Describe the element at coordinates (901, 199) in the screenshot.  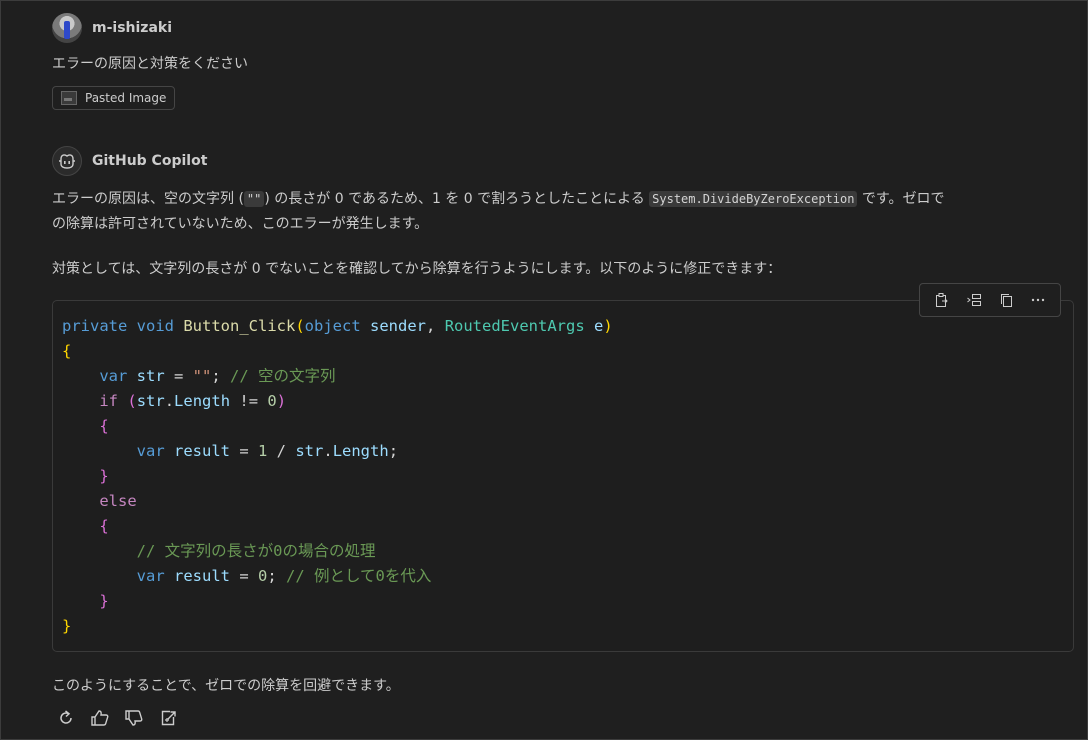
I see `text-span: です。ゼロで` at that location.